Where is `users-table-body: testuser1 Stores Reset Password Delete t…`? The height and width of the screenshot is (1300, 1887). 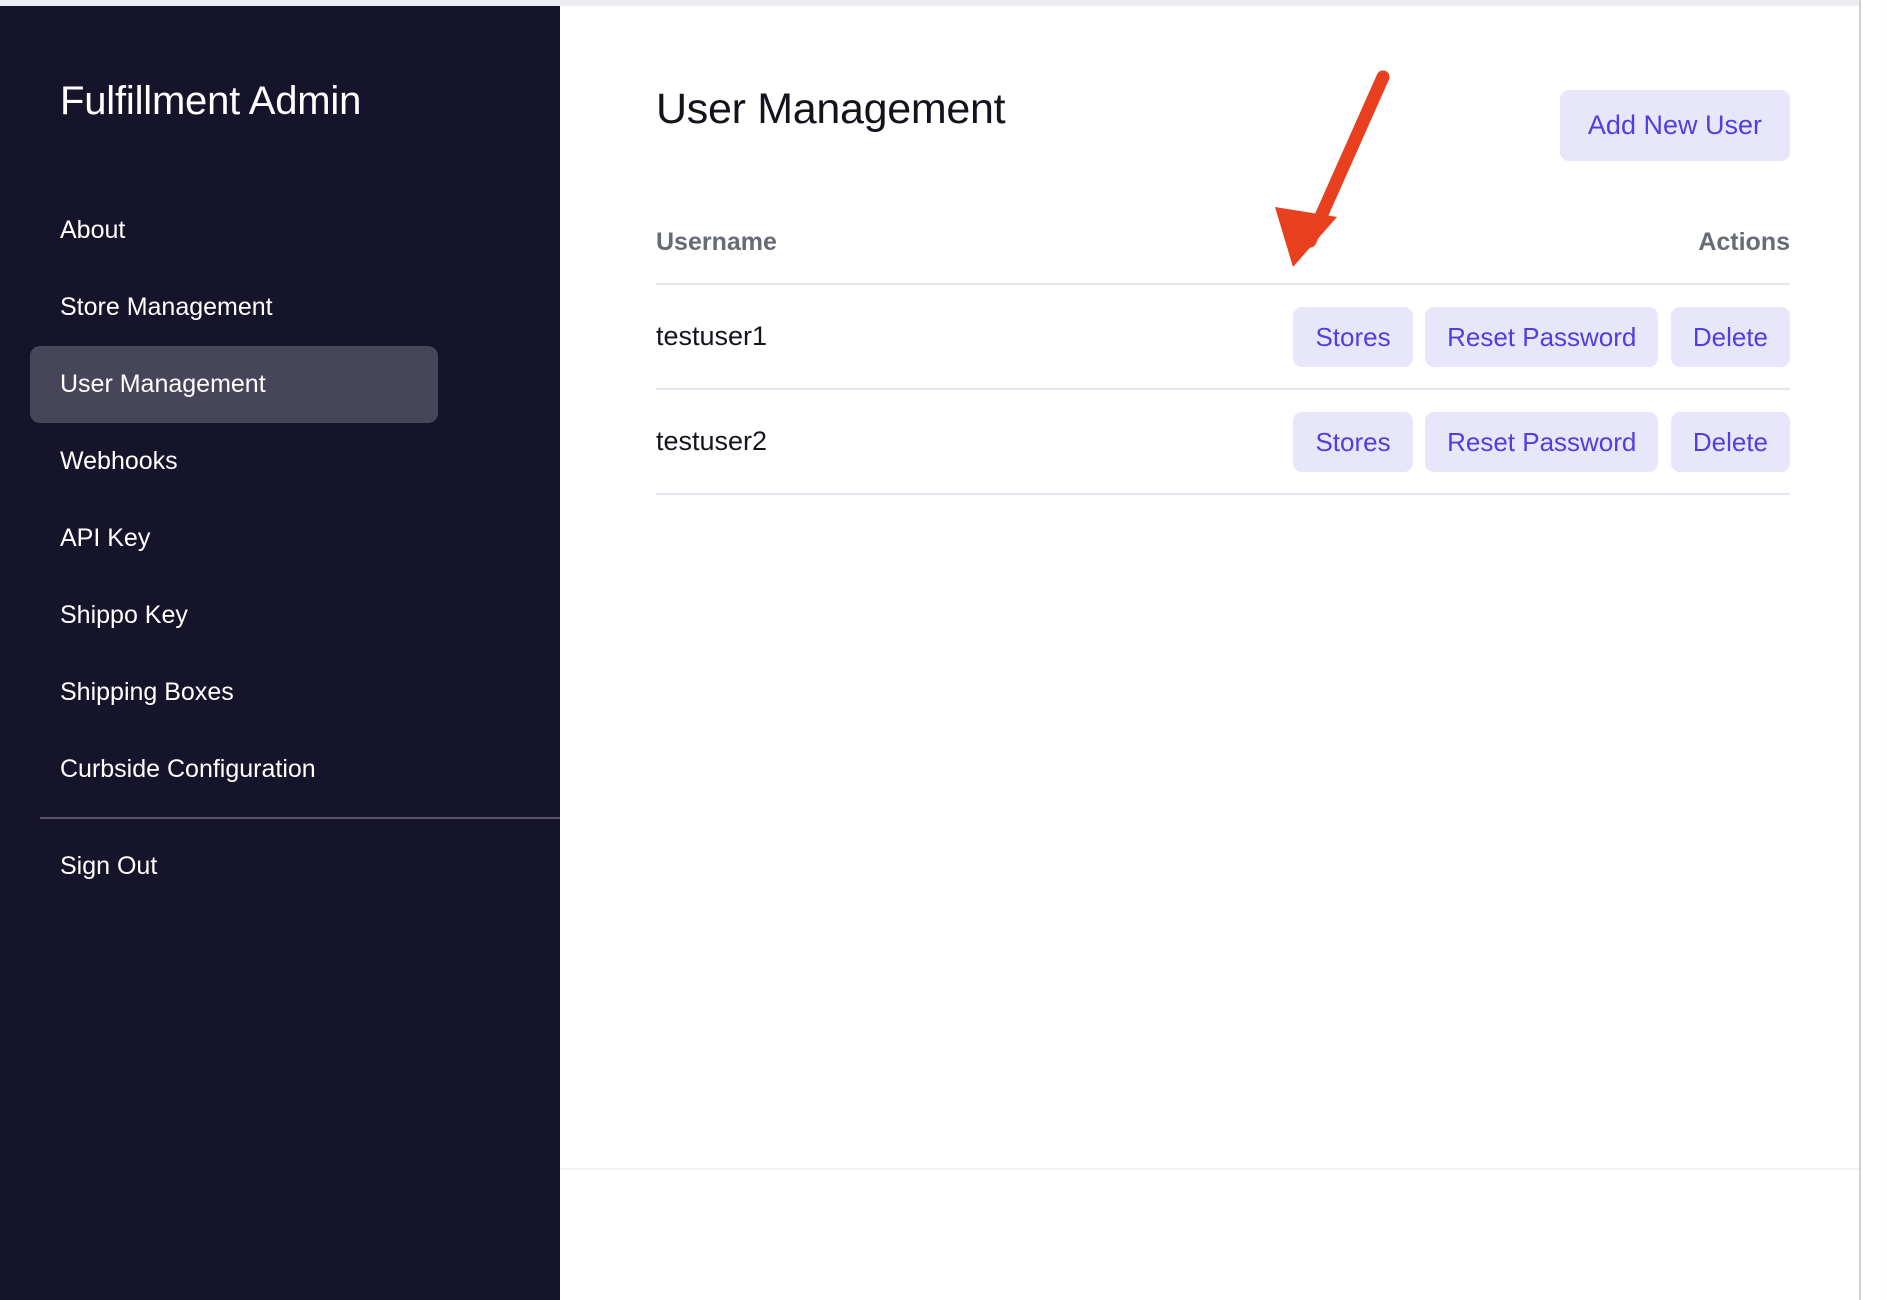 users-table-body: testuser1 Stores Reset Password Delete t… is located at coordinates (1223, 389).